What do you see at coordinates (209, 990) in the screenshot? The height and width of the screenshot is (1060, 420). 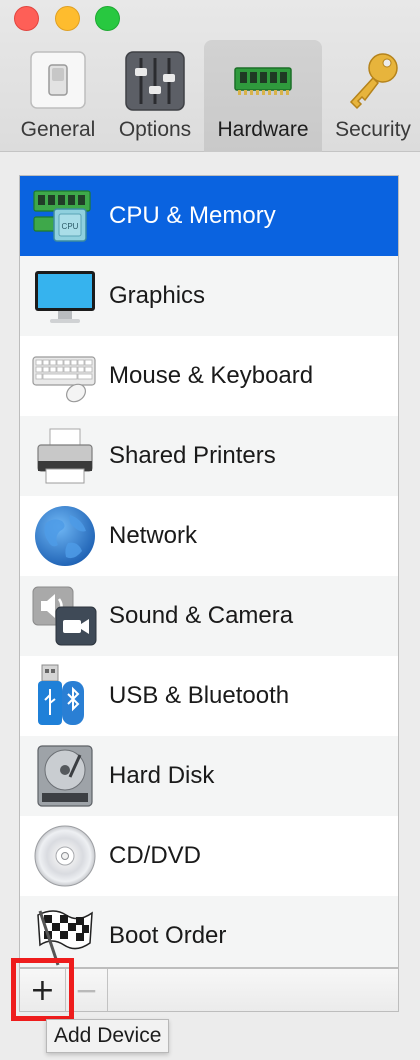 I see `list-action-bar: + −` at bounding box center [209, 990].